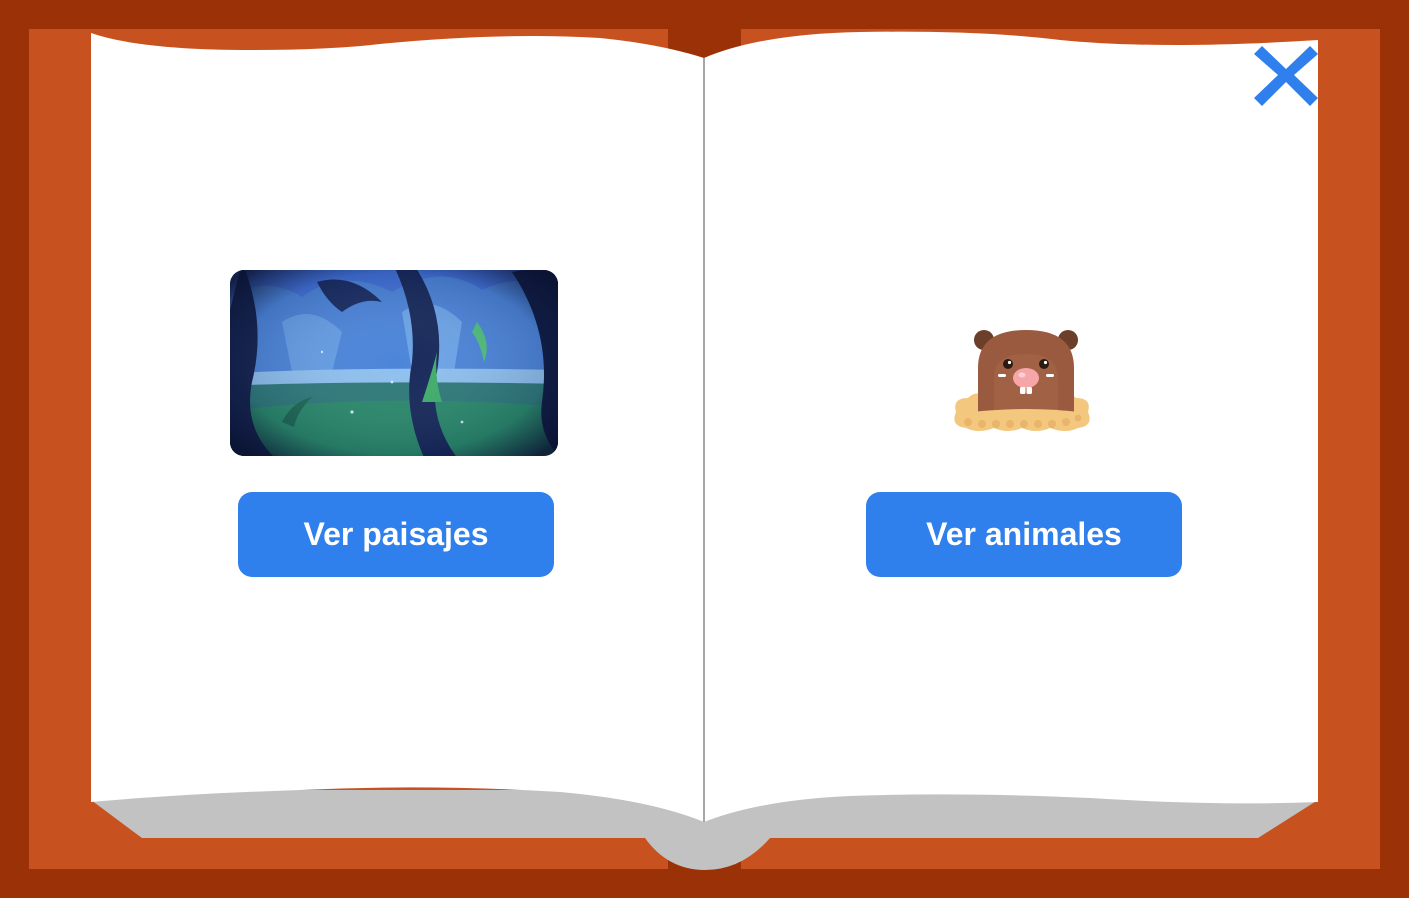  I want to click on mole-in-hole-icon, so click(1022, 381).